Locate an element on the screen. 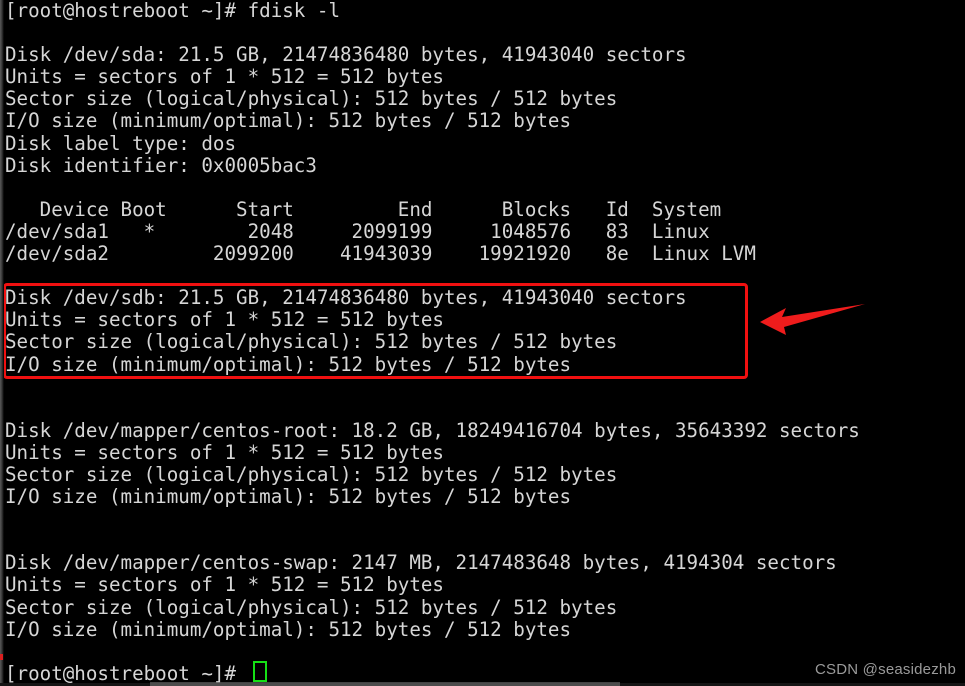 The image size is (965, 686). terminal-cursor is located at coordinates (260, 671).